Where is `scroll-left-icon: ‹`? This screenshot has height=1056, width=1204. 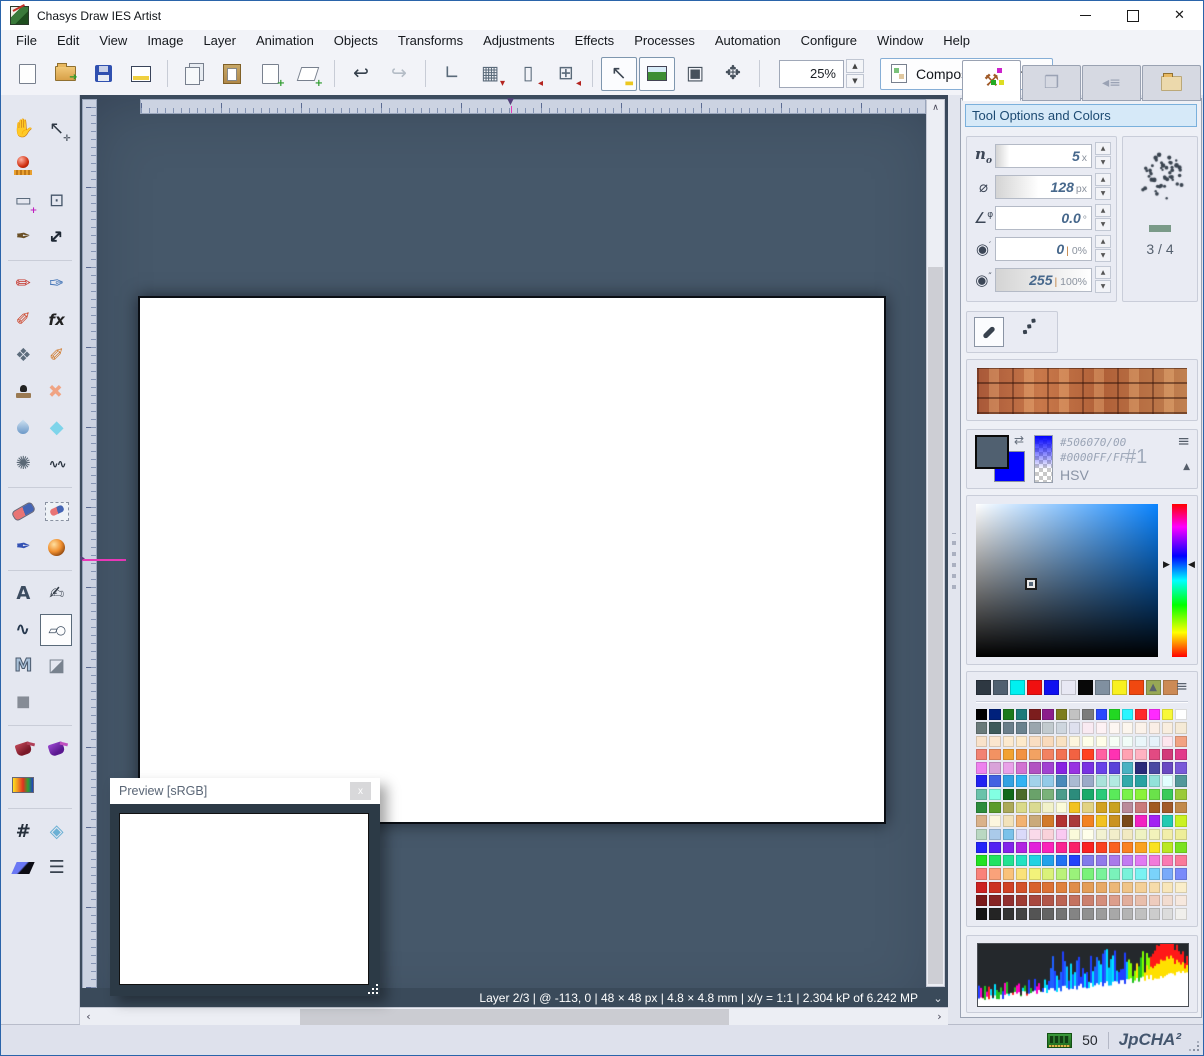
scroll-left-icon: ‹ is located at coordinates (88, 1016).